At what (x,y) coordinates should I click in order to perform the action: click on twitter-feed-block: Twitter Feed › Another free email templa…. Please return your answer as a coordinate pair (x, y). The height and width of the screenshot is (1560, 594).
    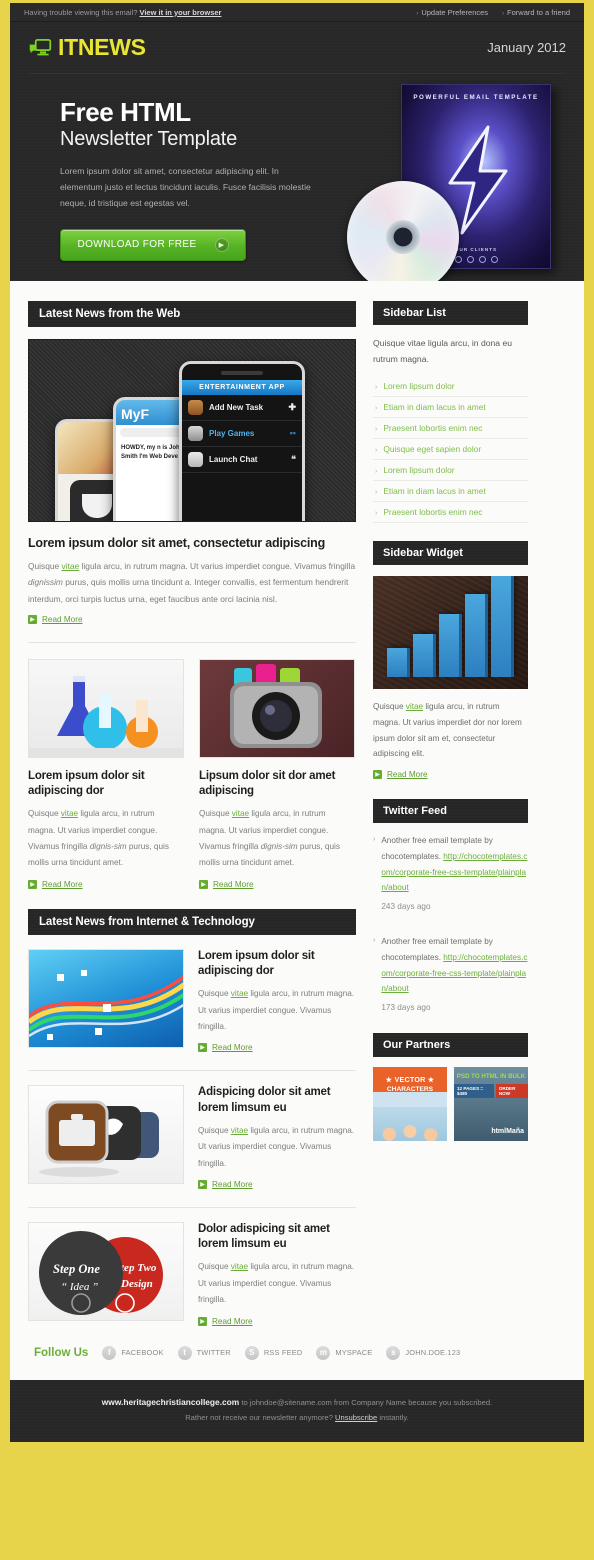
    Looking at the image, I should click on (450, 907).